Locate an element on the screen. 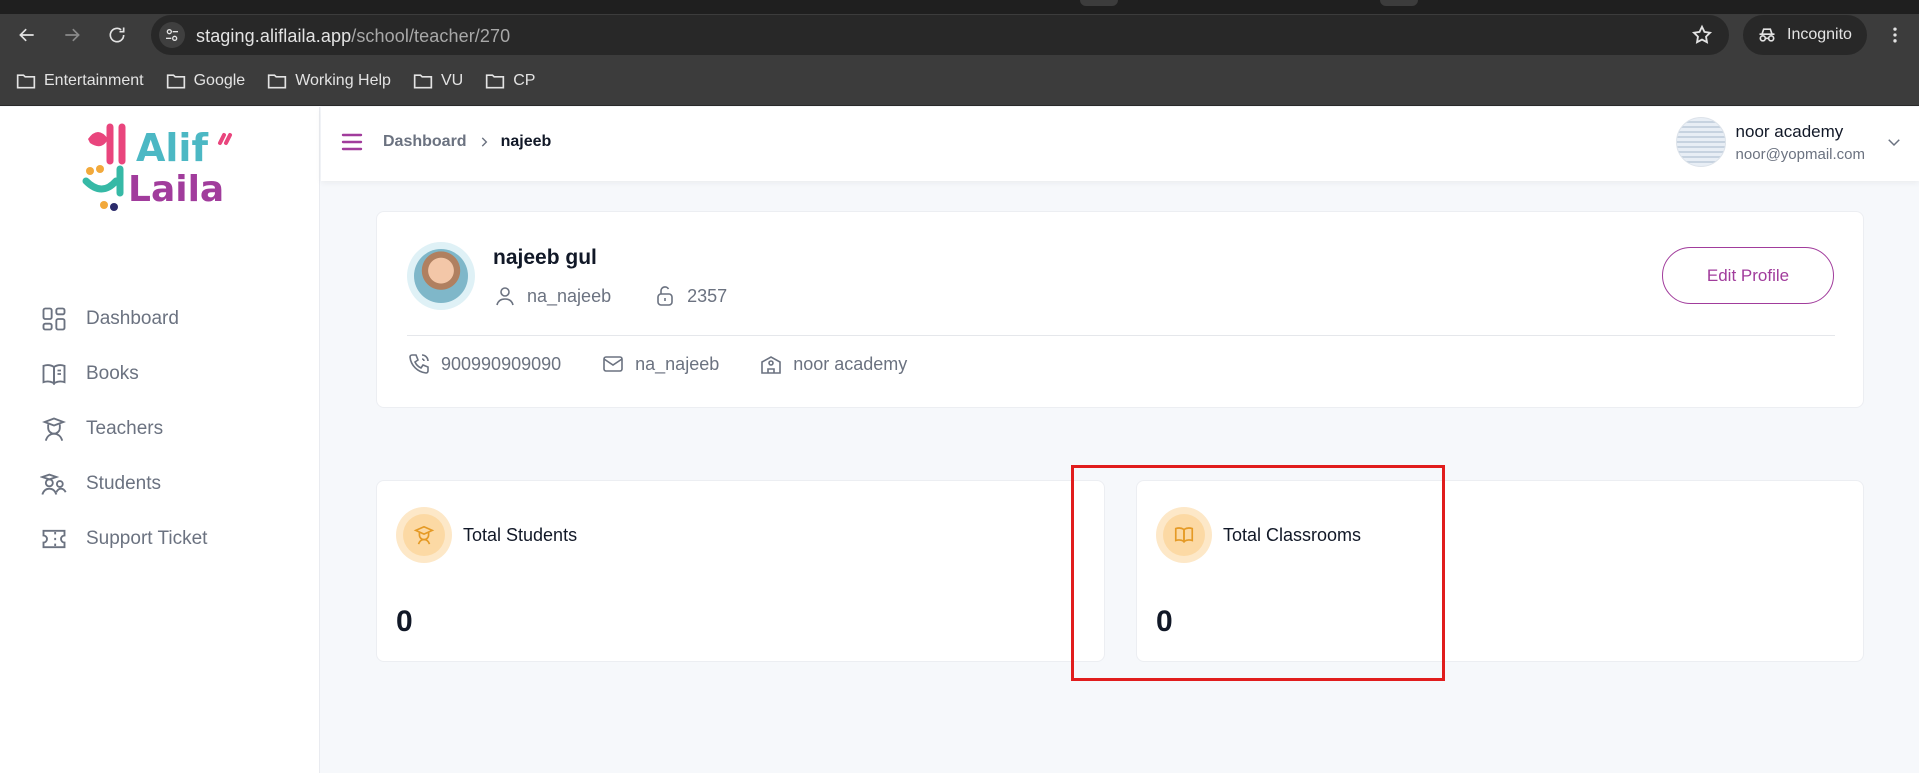 This screenshot has width=1919, height=773. sidebar-item-label: Dashboard is located at coordinates (132, 318).